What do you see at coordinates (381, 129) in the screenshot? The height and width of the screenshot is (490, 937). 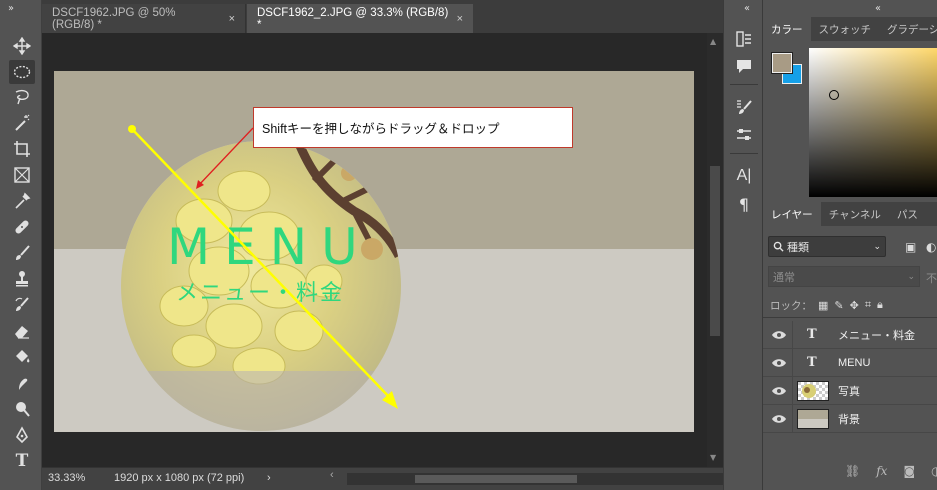 I see `callout-text: Shiftキーを押しながらドラッグ＆ドロップ` at bounding box center [381, 129].